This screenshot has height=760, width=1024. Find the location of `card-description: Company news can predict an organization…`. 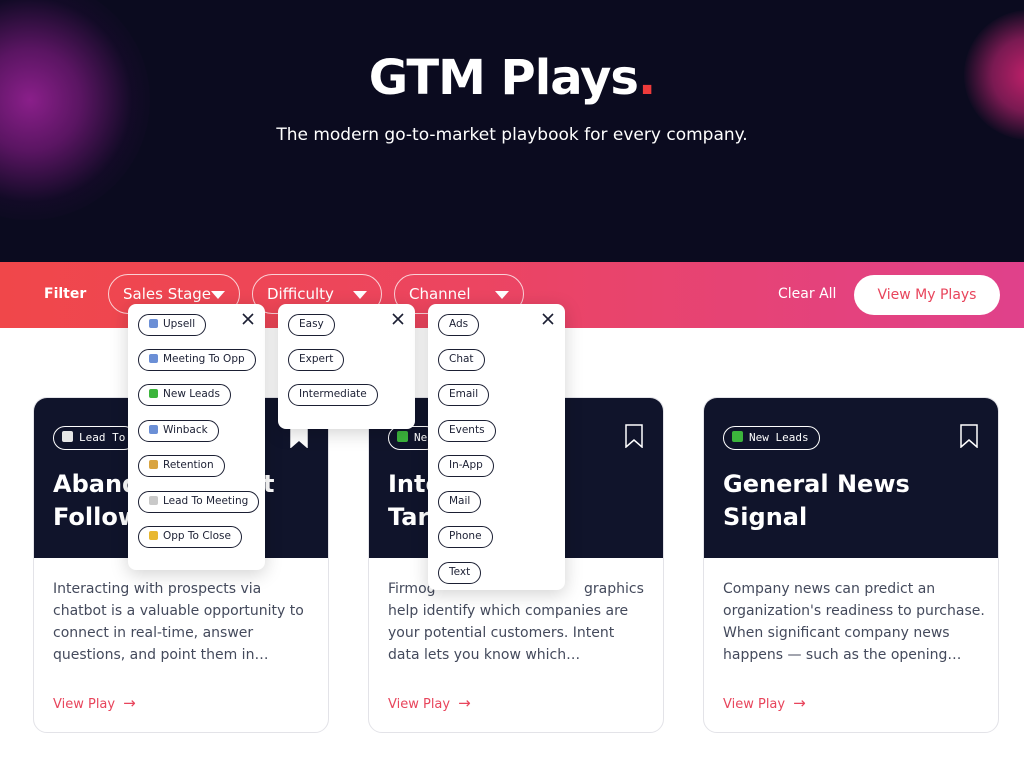

card-description: Company news can predict an organization… is located at coordinates (854, 622).